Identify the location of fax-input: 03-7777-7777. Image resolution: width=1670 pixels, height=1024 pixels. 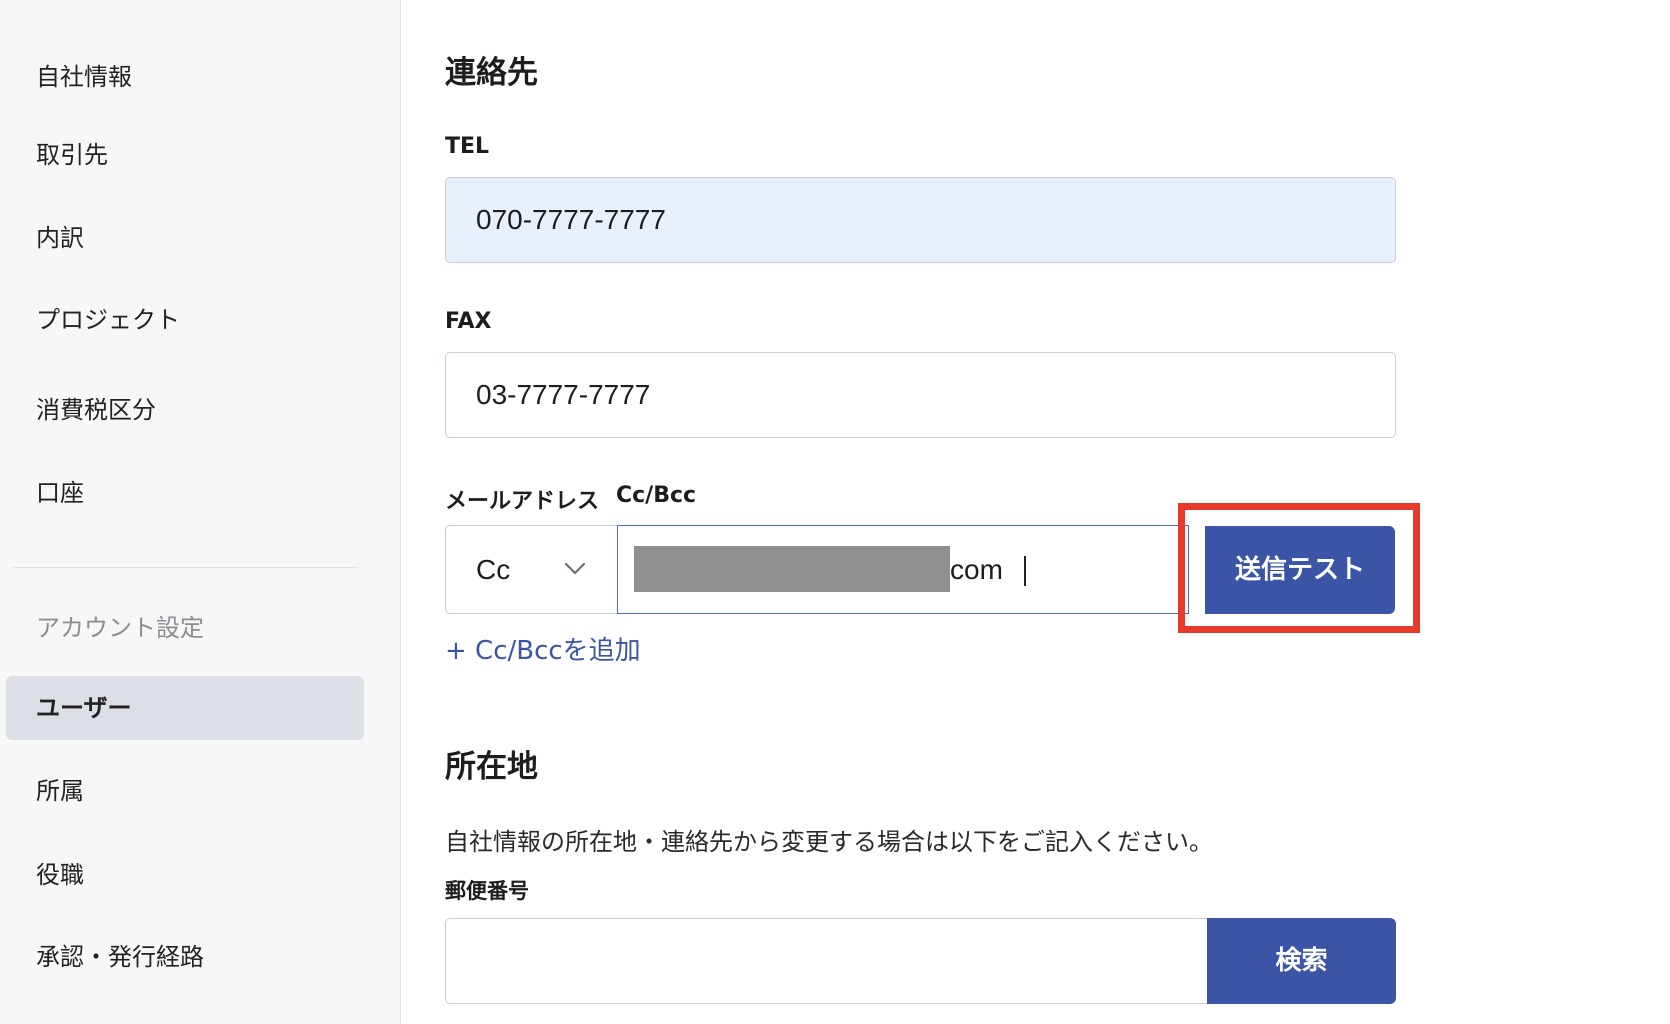
(920, 395).